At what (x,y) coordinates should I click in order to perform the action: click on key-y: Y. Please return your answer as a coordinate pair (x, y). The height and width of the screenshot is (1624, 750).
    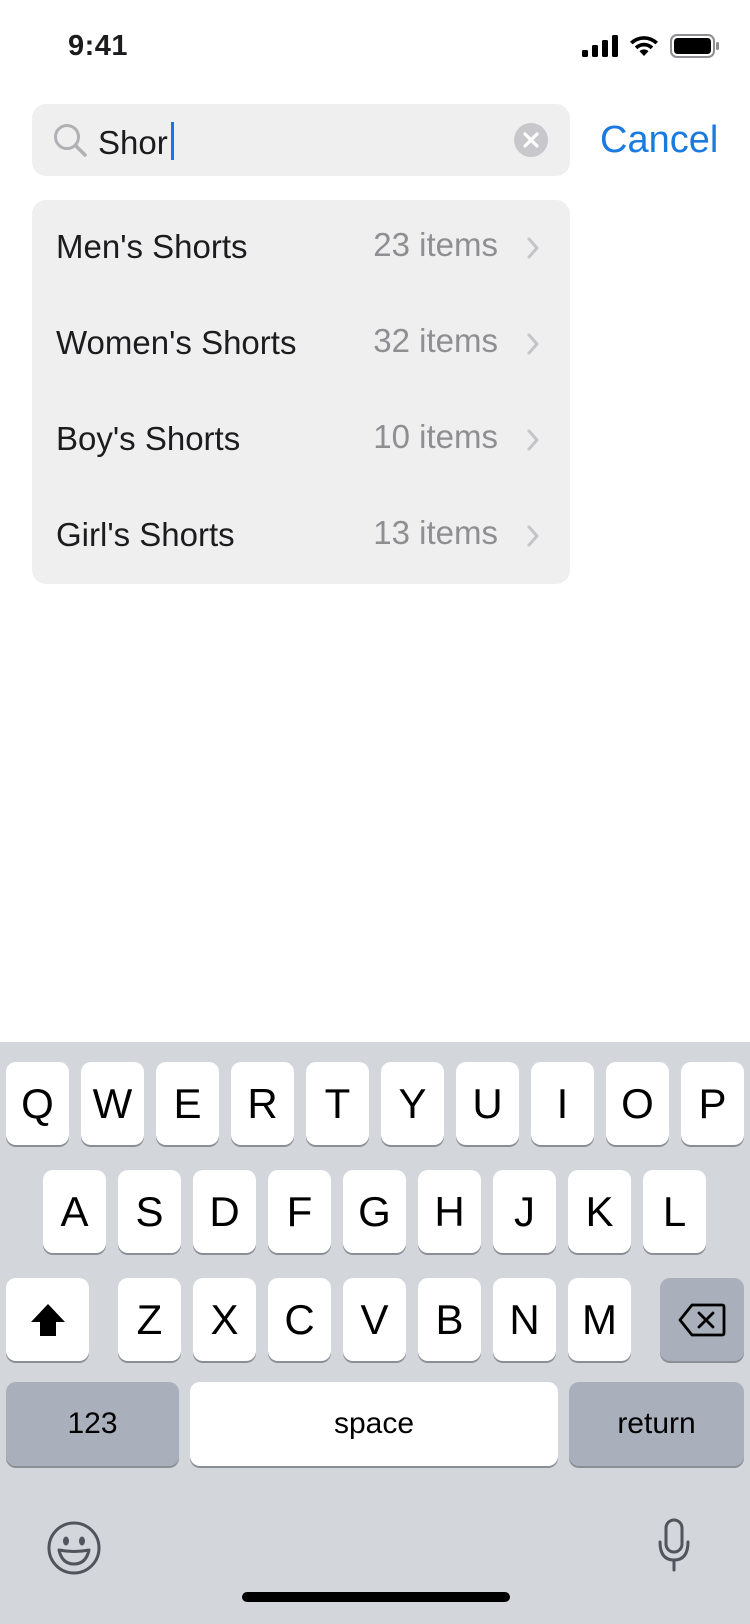
    Looking at the image, I should click on (412, 1103).